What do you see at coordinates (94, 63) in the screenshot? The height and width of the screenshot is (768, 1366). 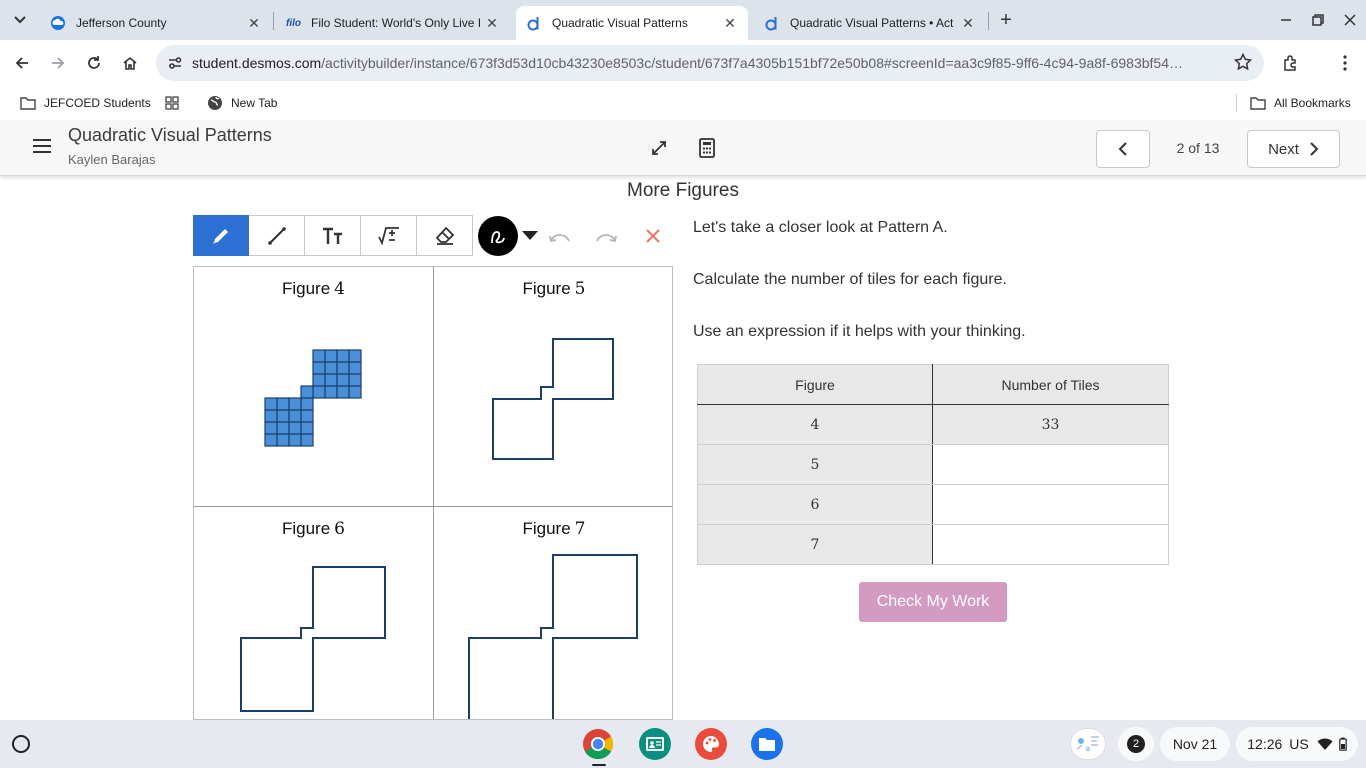 I see `reload-button` at bounding box center [94, 63].